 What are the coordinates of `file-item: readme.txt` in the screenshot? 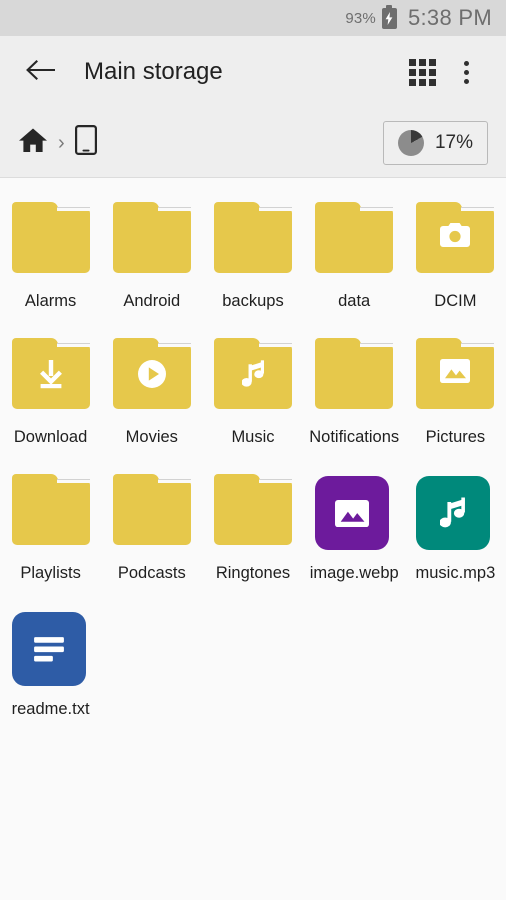 It's located at (50, 664).